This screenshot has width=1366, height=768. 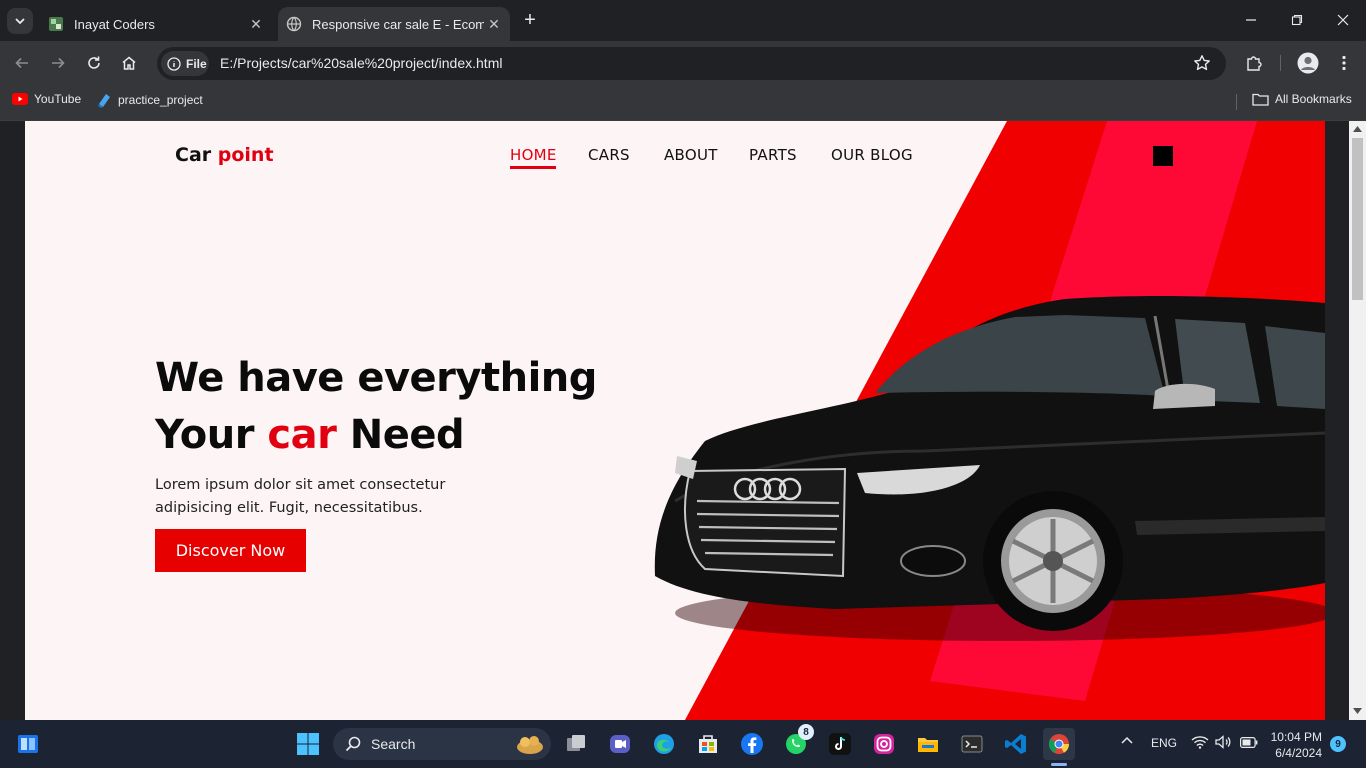 I want to click on task-view-button, so click(x=576, y=744).